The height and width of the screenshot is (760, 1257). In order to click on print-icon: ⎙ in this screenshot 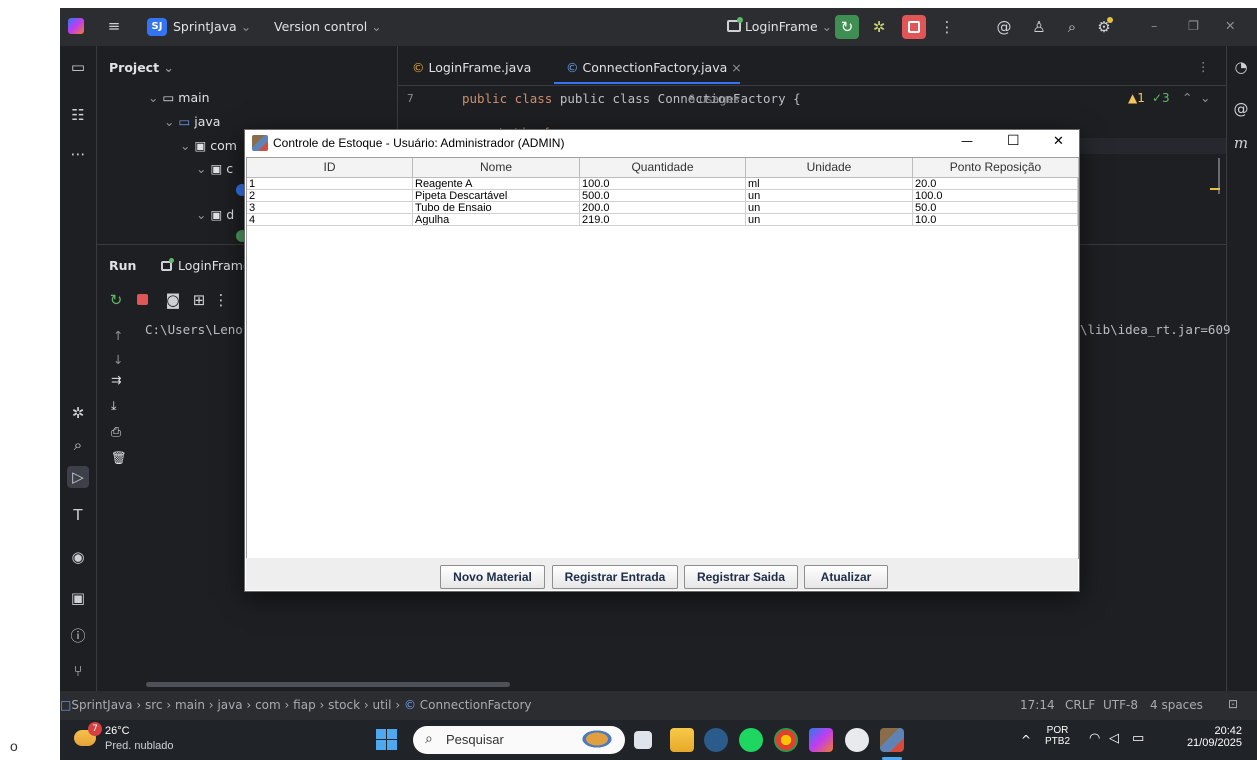, I will do `click(116, 432)`.